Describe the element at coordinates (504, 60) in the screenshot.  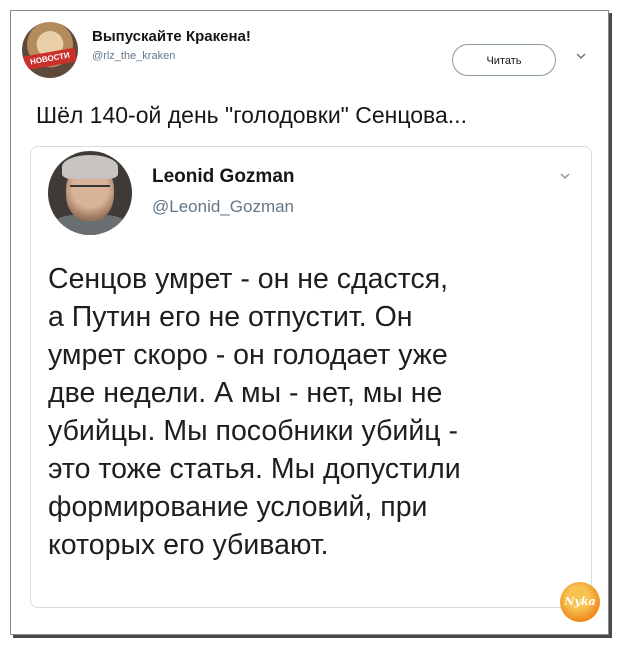
I see `follow-button: Читать` at that location.